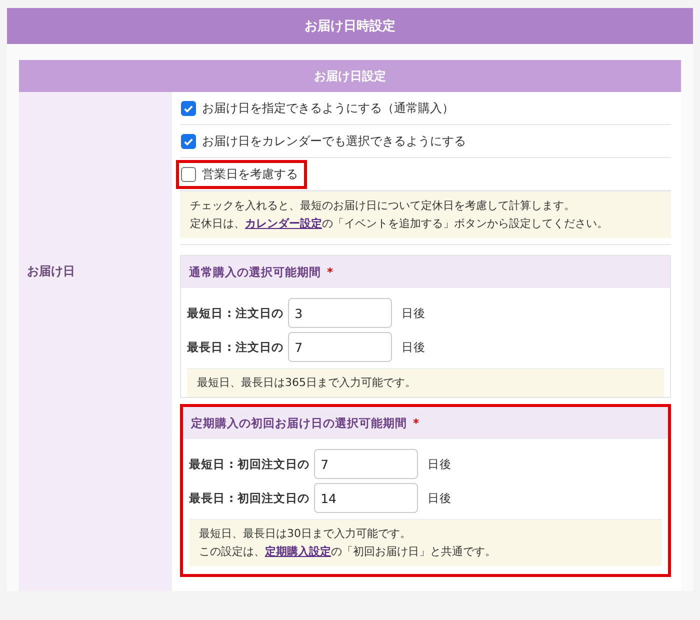 This screenshot has height=620, width=700. Describe the element at coordinates (350, 26) in the screenshot. I see `page-title: お届け日時設定` at that location.